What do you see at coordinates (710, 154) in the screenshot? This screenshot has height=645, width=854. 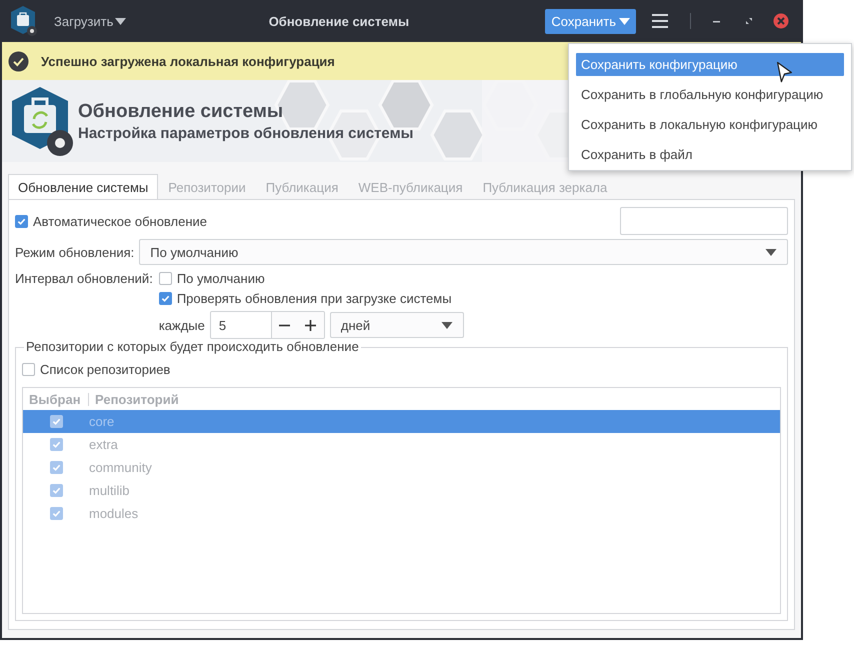 I see `menu-item: Сохранить в файл` at bounding box center [710, 154].